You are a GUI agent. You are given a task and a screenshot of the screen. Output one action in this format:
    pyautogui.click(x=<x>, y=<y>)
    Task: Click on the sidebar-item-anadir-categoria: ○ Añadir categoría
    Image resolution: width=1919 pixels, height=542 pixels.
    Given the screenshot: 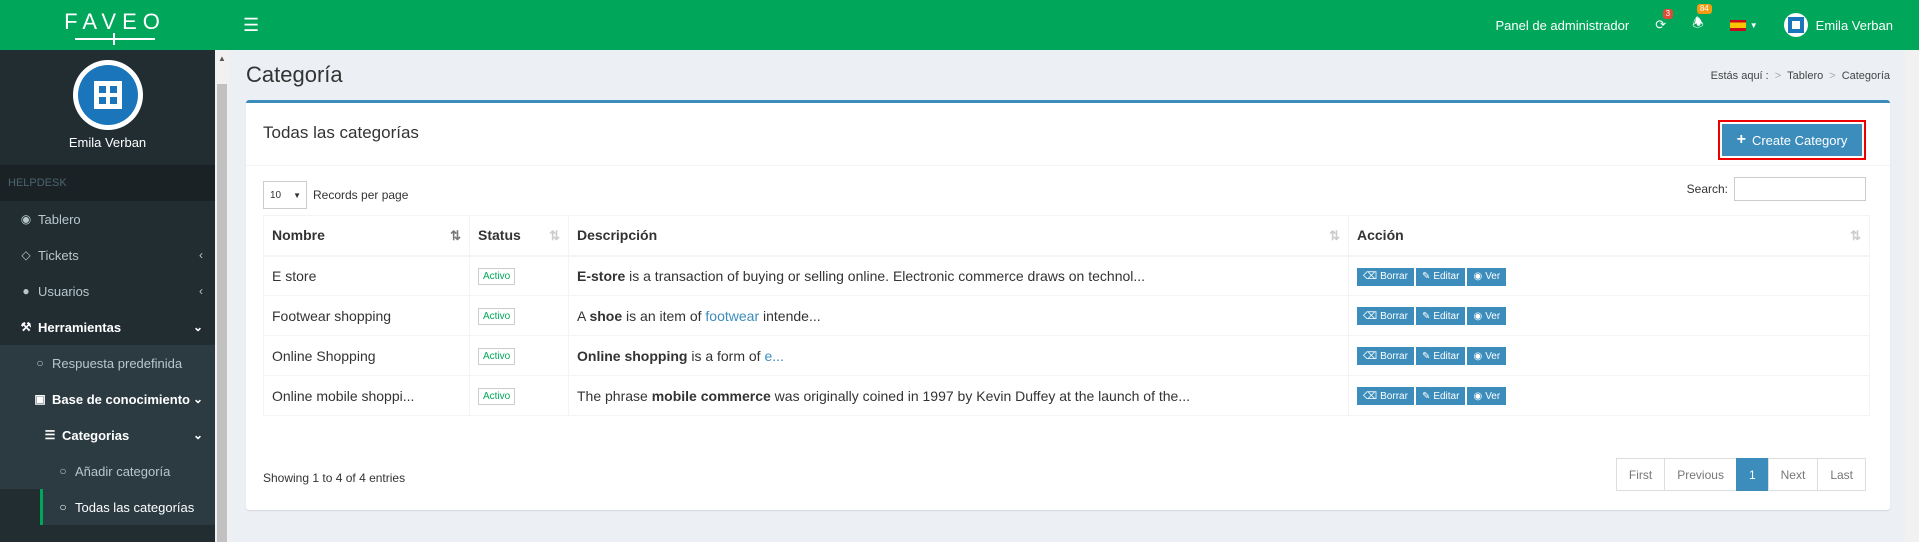 What is the action you would take?
    pyautogui.click(x=107, y=471)
    